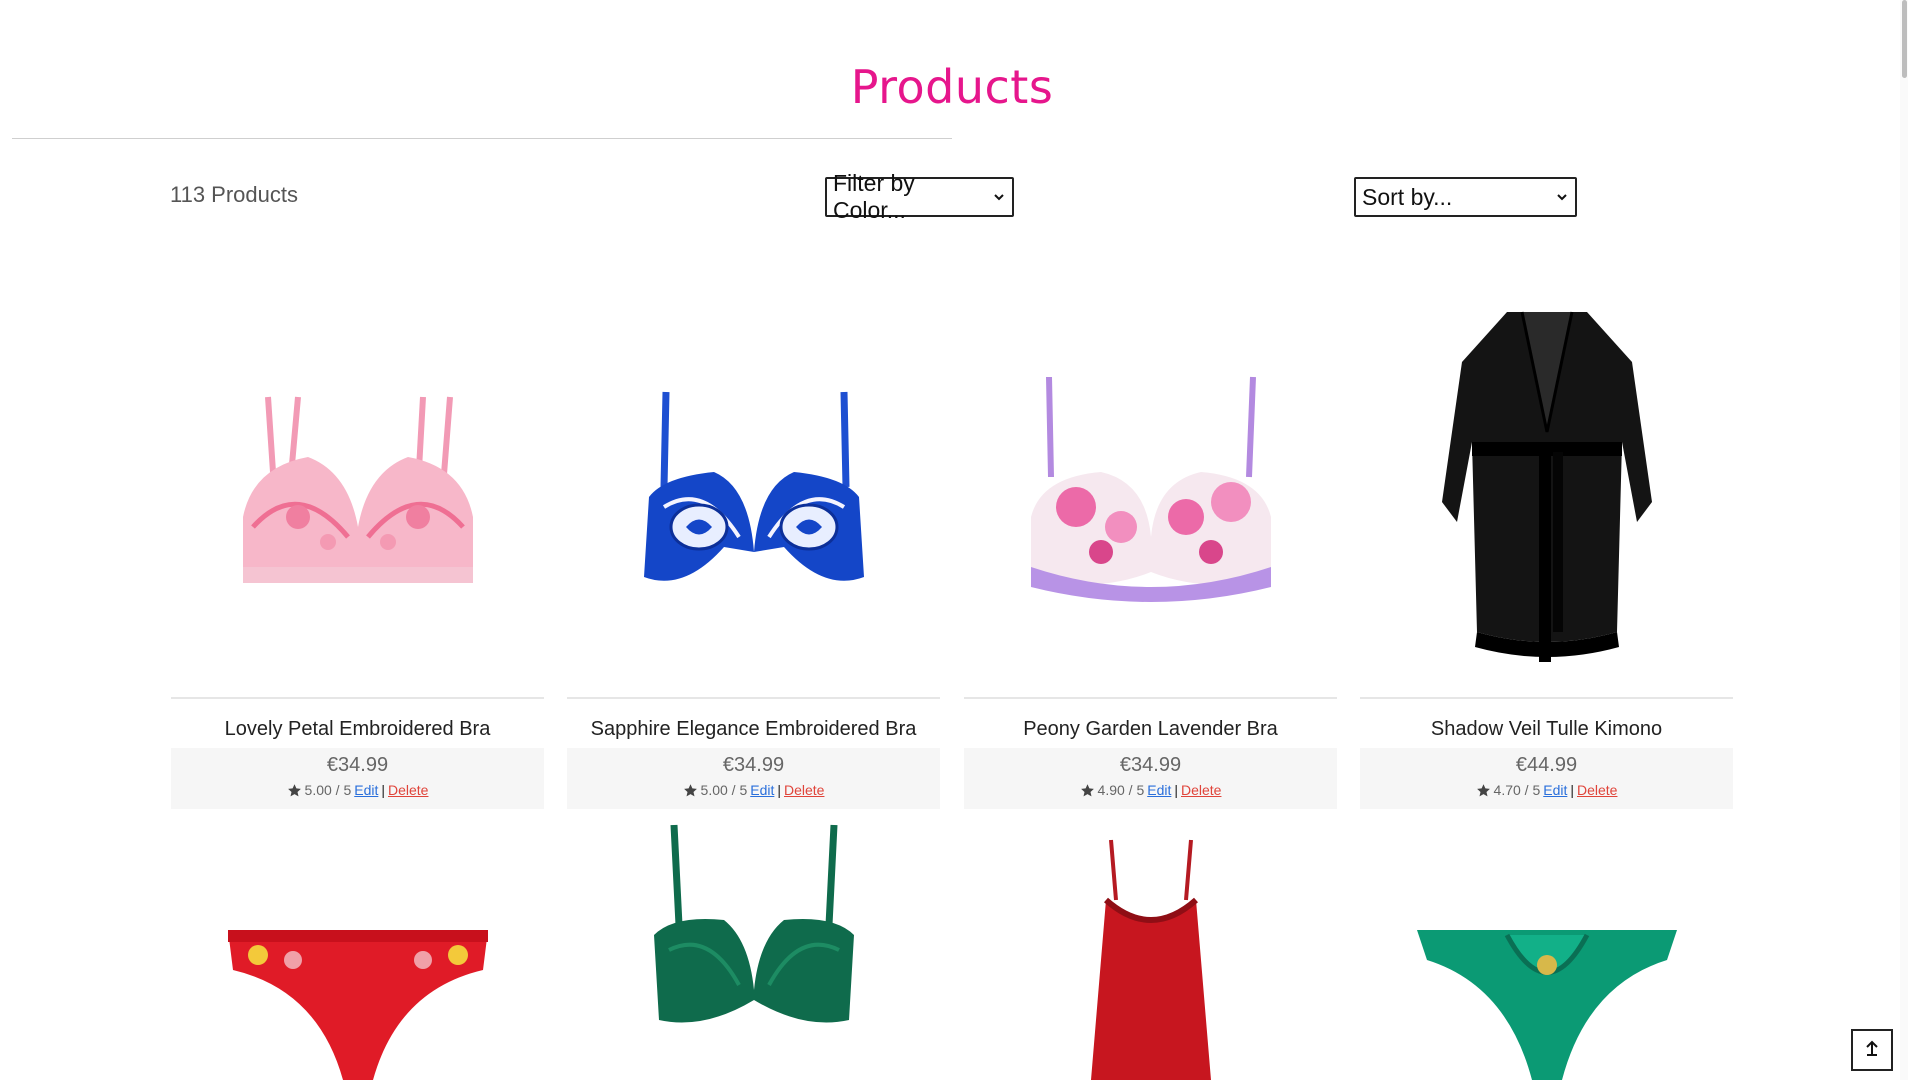  I want to click on scroll-to-top-button, so click(1872, 1050).